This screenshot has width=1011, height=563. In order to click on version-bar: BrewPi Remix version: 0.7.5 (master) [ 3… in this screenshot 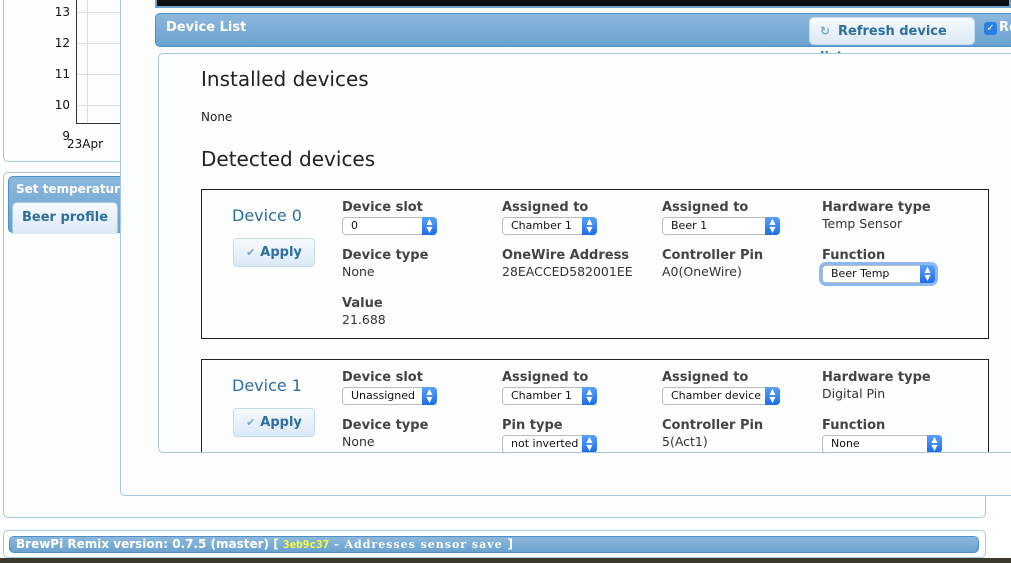, I will do `click(494, 544)`.